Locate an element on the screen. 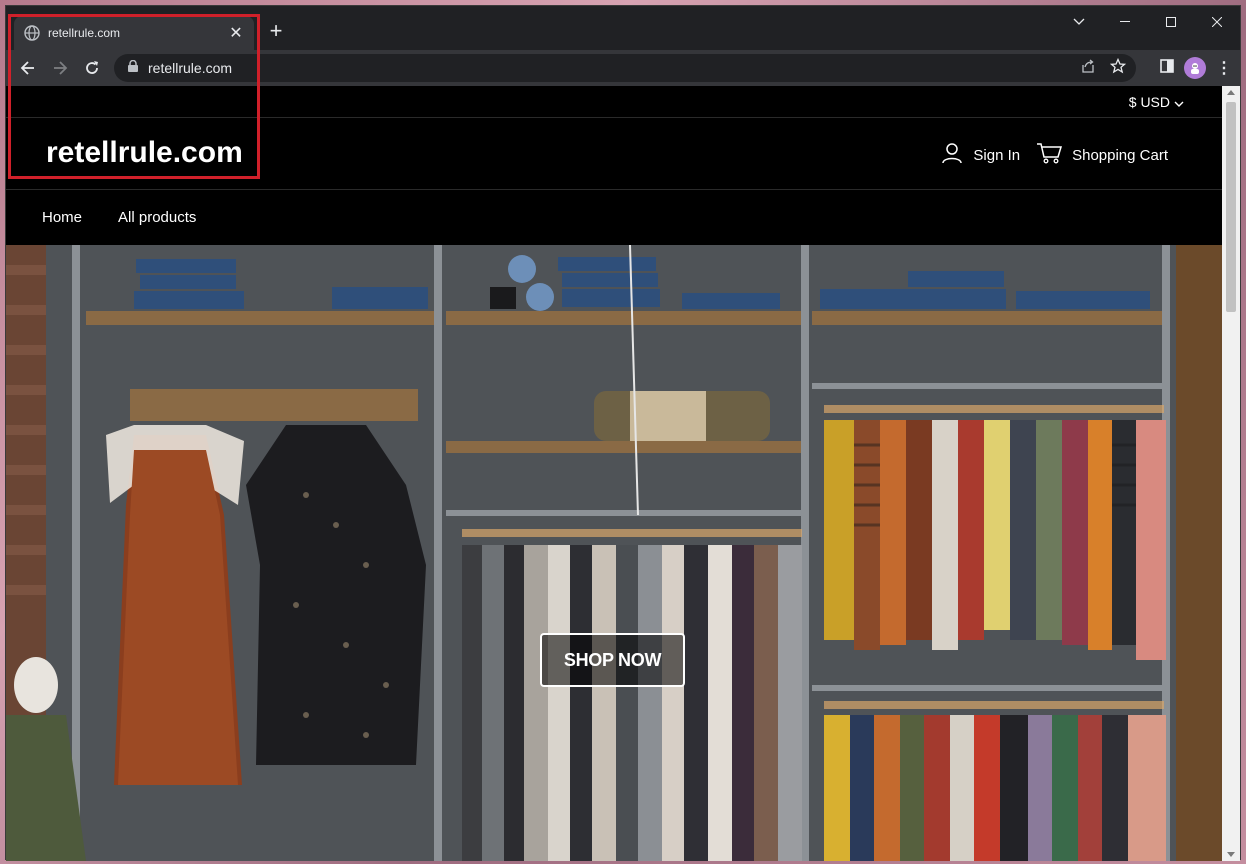 This screenshot has width=1246, height=864. side-panel-icon is located at coordinates (1167, 68).